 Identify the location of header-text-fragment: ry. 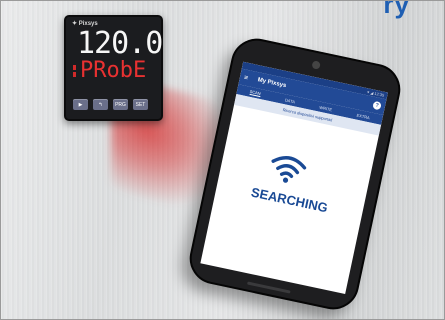
(396, 9).